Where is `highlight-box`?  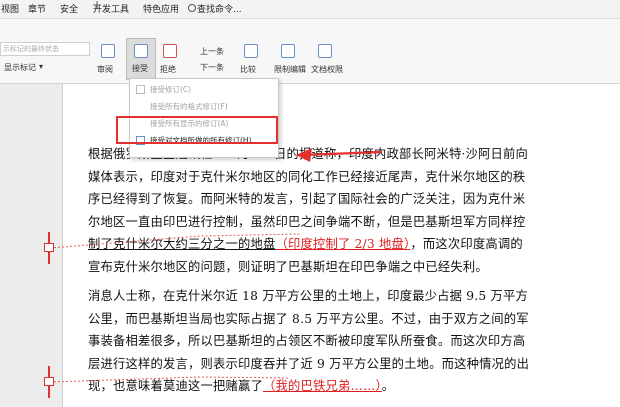
highlight-box is located at coordinates (197, 130).